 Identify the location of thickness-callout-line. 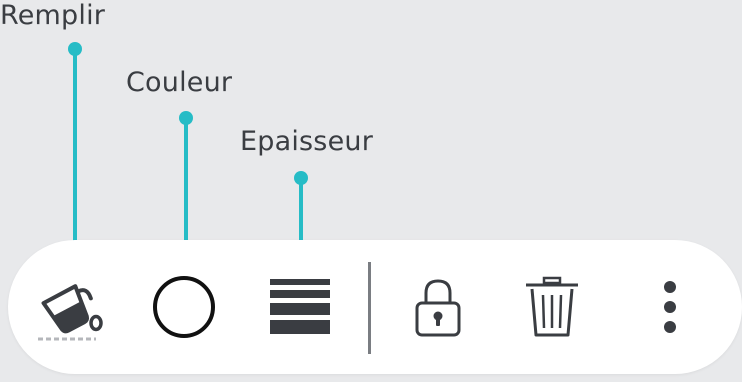
(301, 207).